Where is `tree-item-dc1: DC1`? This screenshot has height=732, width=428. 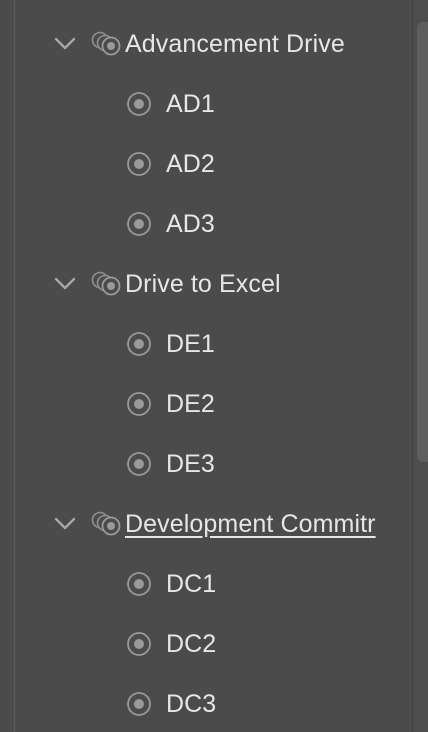 tree-item-dc1: DC1 is located at coordinates (171, 584).